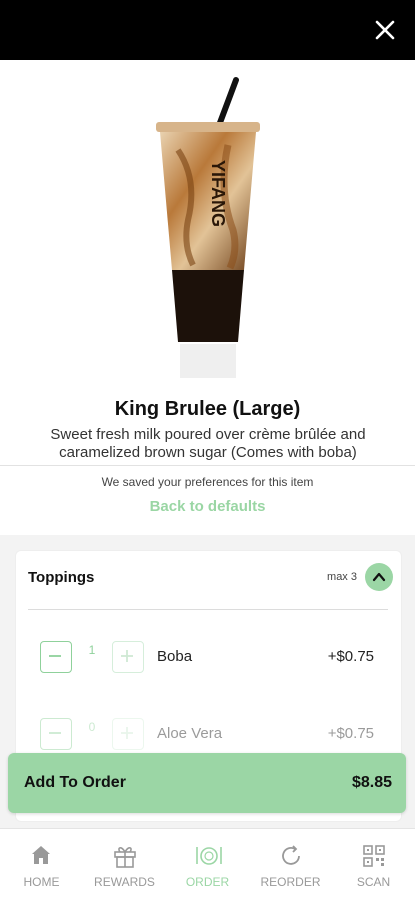 This screenshot has width=415, height=901. What do you see at coordinates (41, 865) in the screenshot?
I see `nav-home: HOME` at bounding box center [41, 865].